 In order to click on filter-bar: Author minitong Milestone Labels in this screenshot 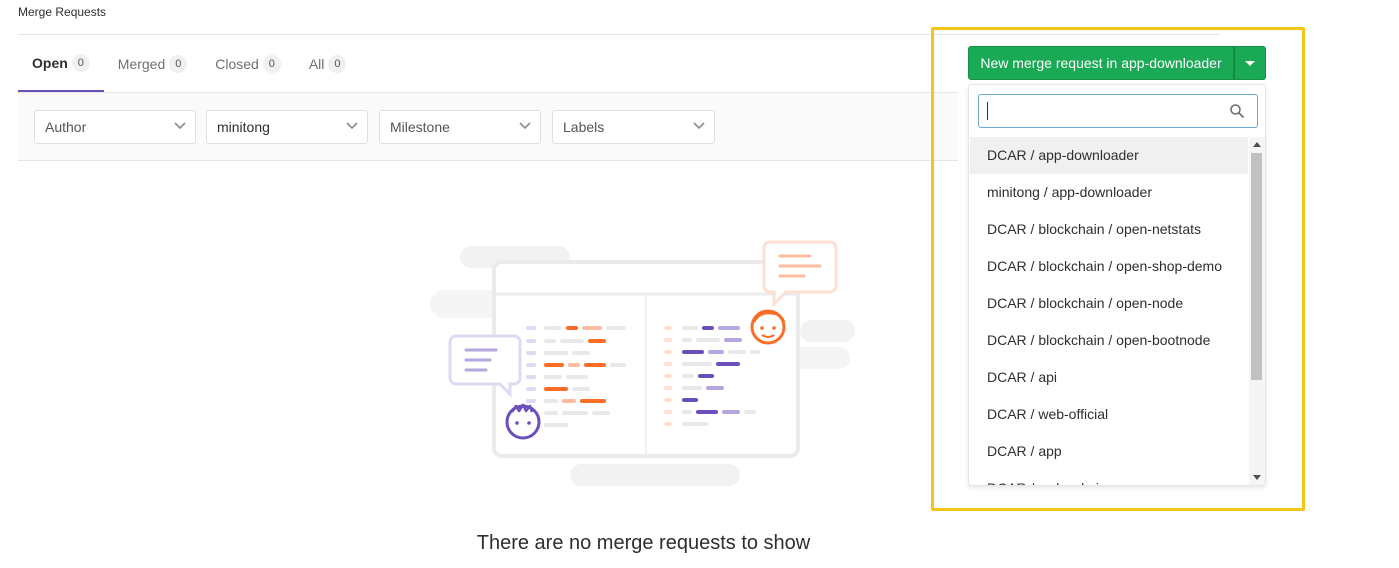, I will do `click(488, 126)`.